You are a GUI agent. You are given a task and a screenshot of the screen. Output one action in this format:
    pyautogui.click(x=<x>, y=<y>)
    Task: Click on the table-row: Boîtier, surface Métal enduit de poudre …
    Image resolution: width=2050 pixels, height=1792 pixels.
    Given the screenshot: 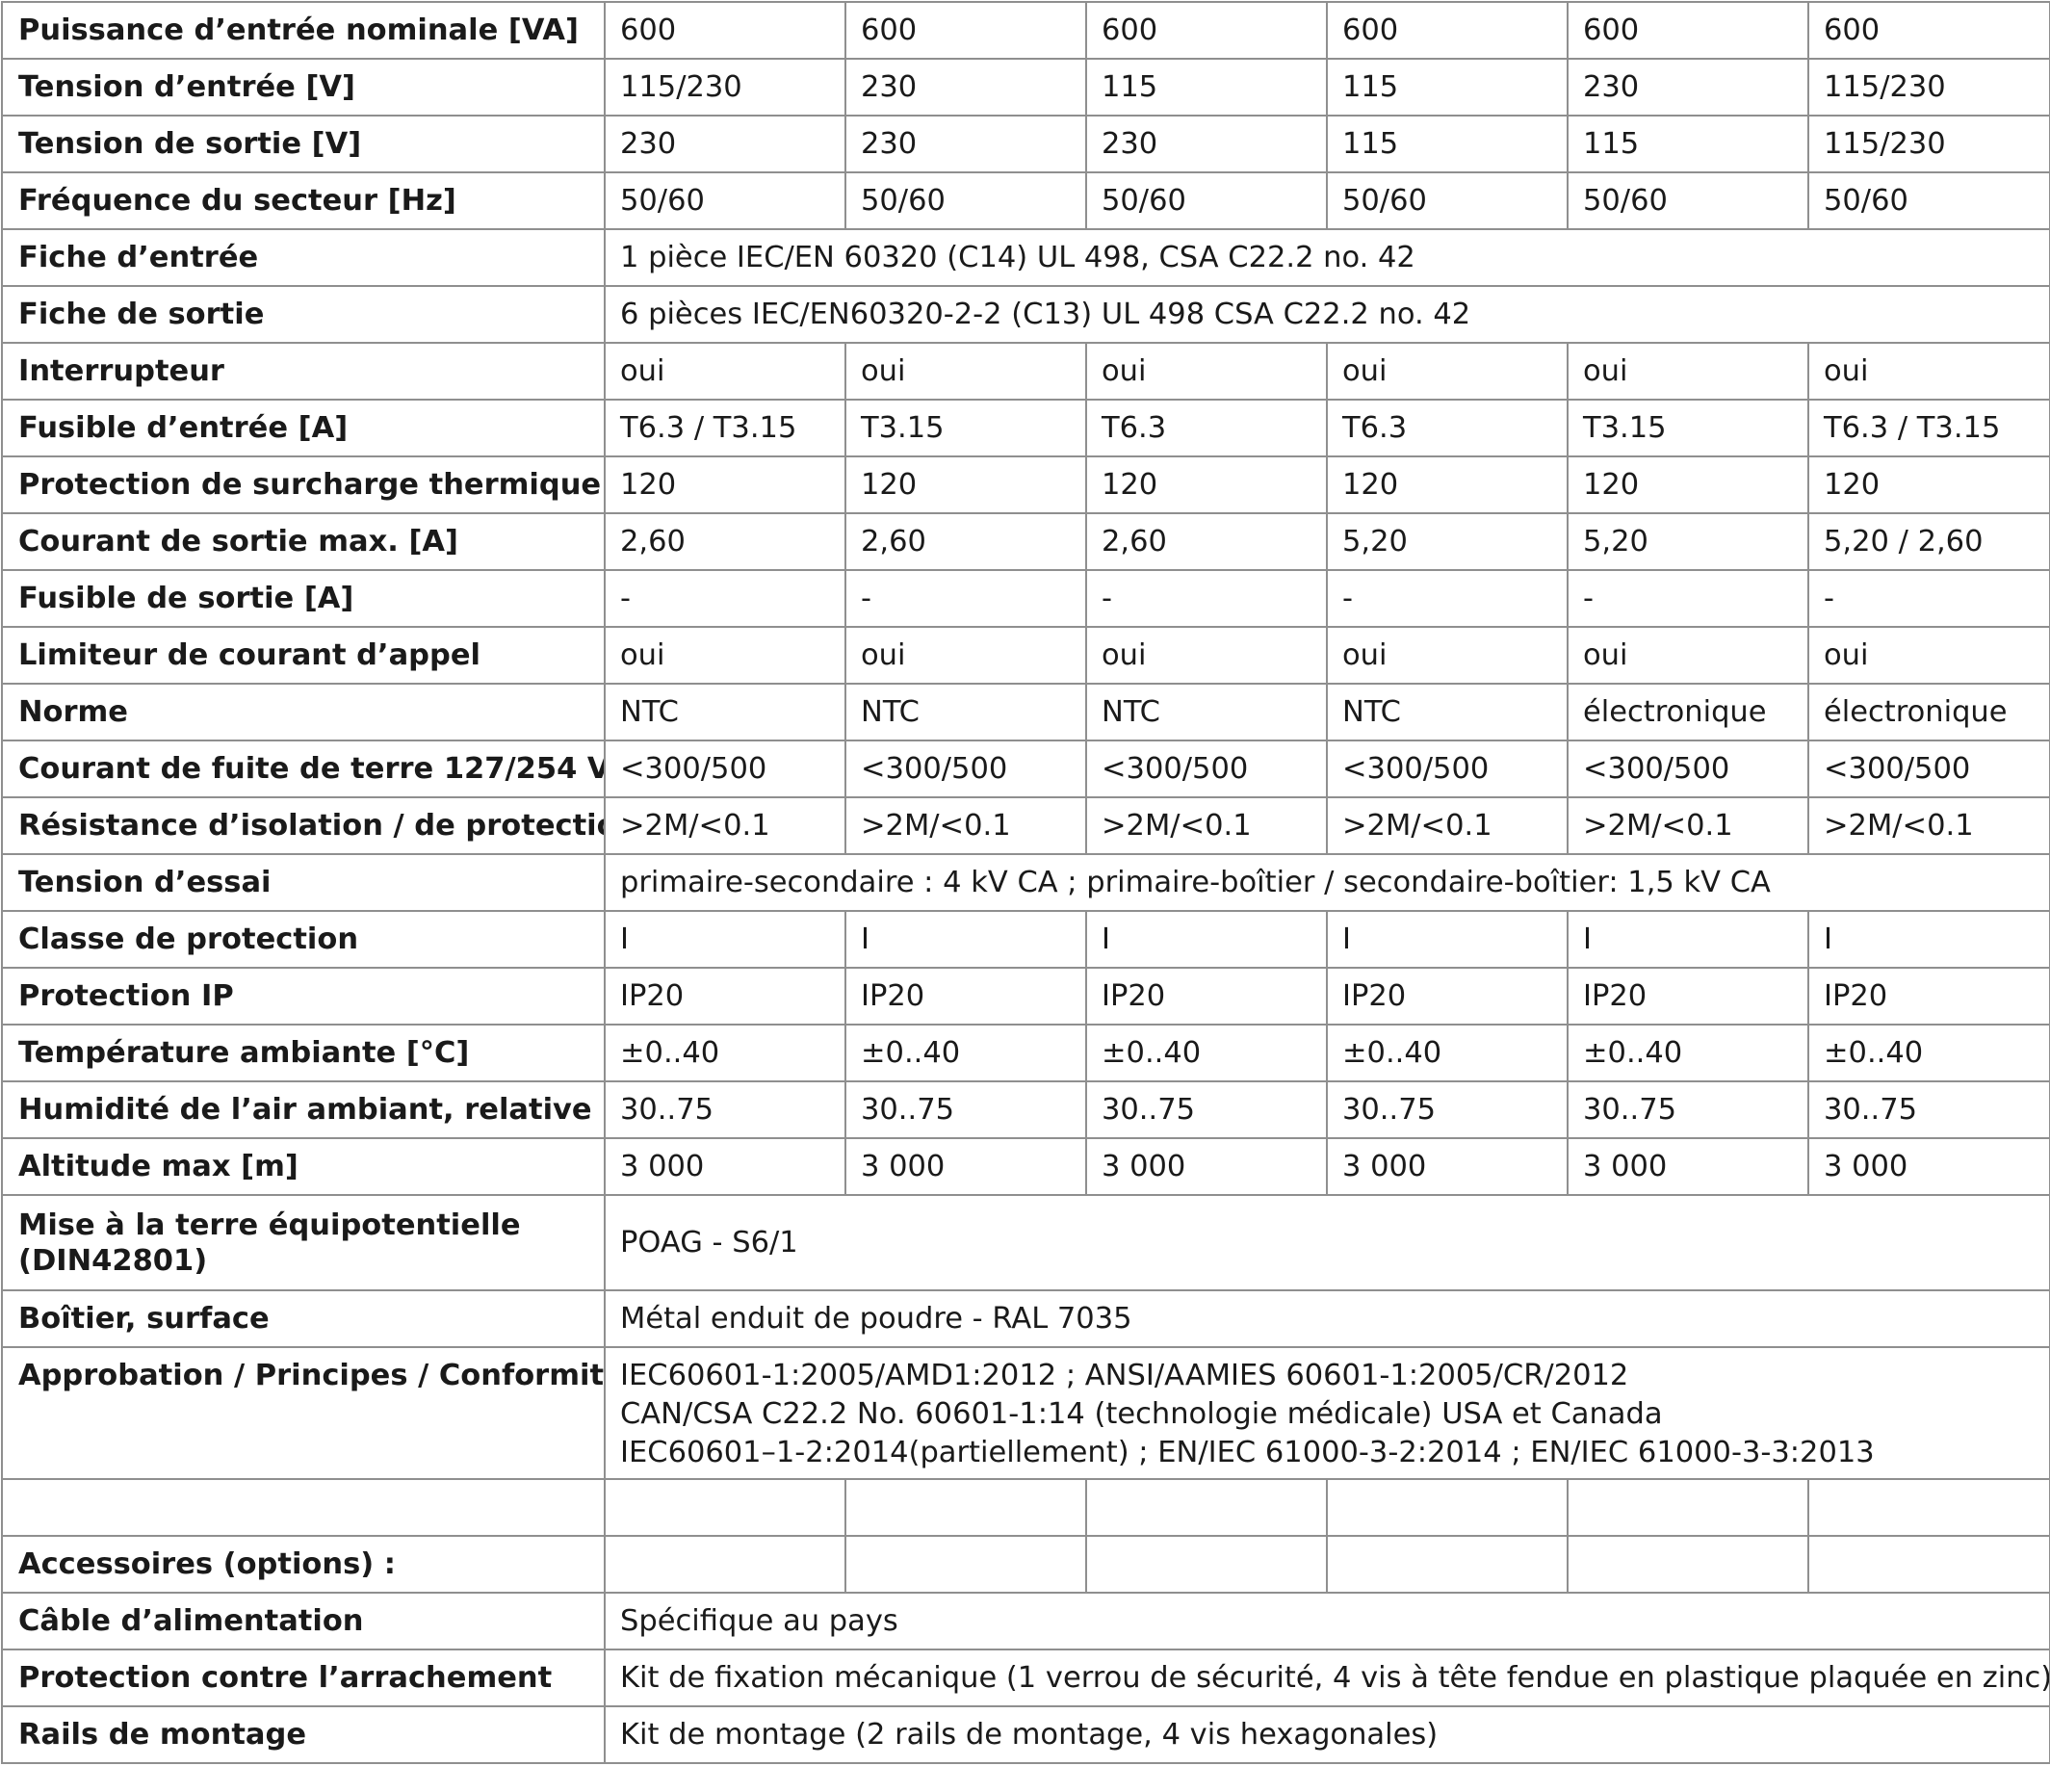 What is the action you would take?
    pyautogui.click(x=1025, y=1318)
    